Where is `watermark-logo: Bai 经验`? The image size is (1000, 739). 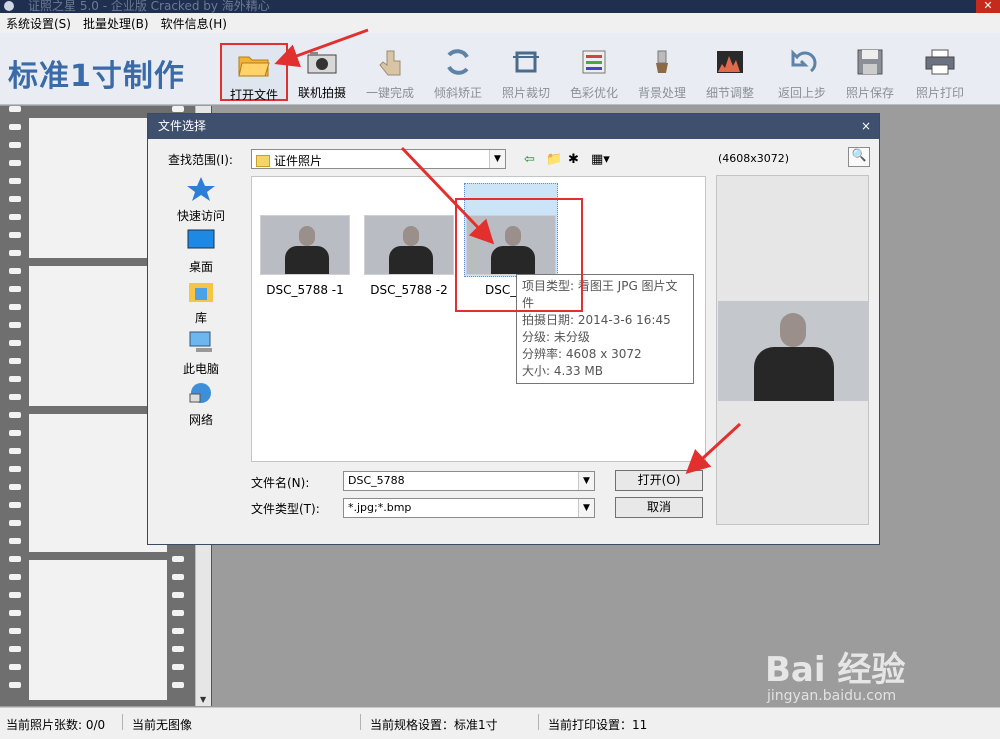 watermark-logo: Bai 经验 is located at coordinates (835, 670).